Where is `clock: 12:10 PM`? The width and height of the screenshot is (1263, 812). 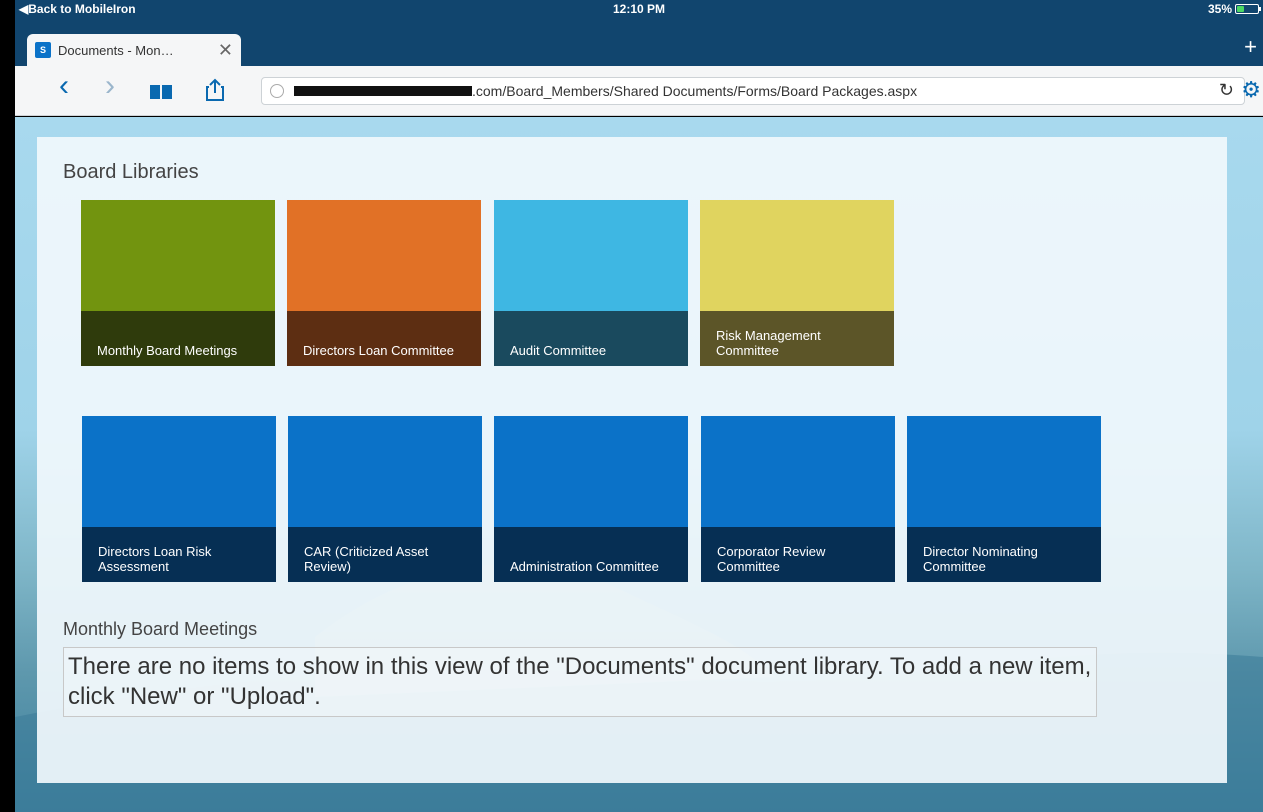
clock: 12:10 PM is located at coordinates (639, 9).